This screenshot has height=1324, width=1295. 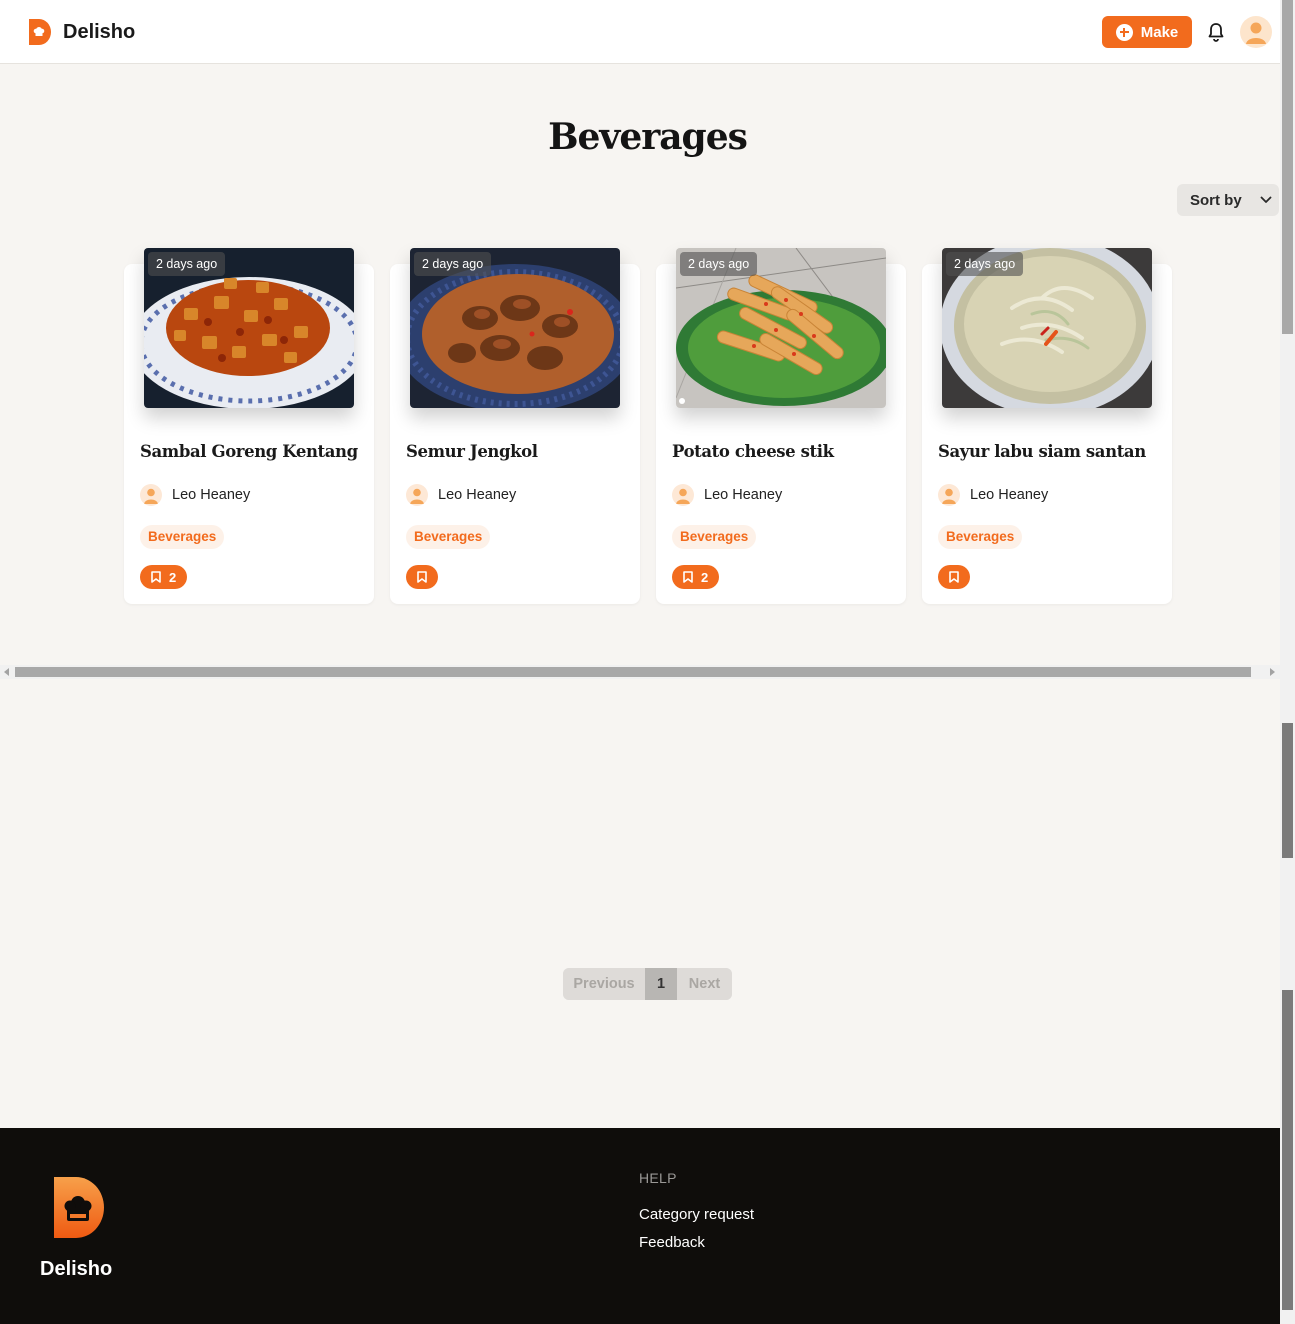 I want to click on sort-label: Sort by, so click(x=1216, y=200).